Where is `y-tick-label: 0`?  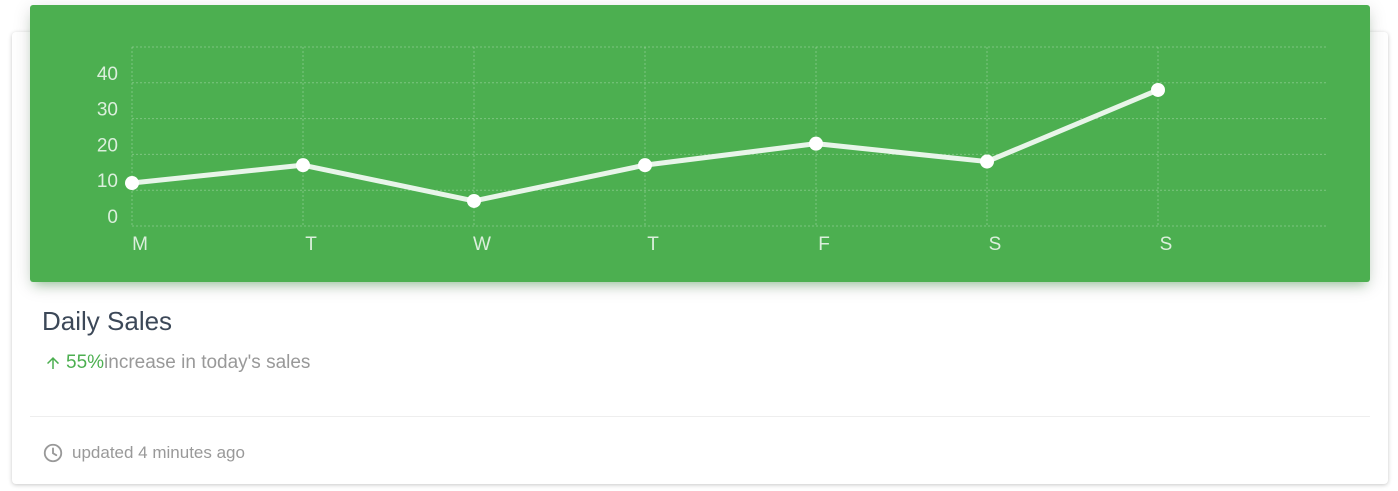
y-tick-label: 0 is located at coordinates (112, 217).